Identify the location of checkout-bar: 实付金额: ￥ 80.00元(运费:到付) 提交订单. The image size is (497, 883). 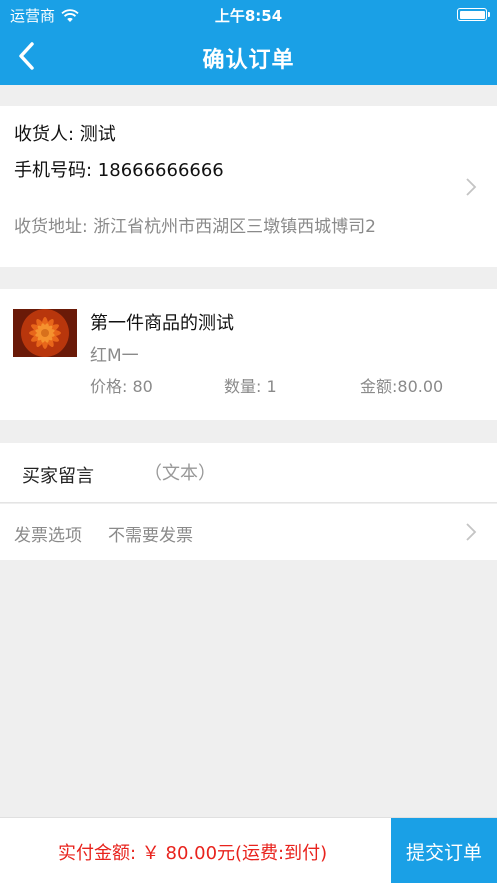
(248, 850).